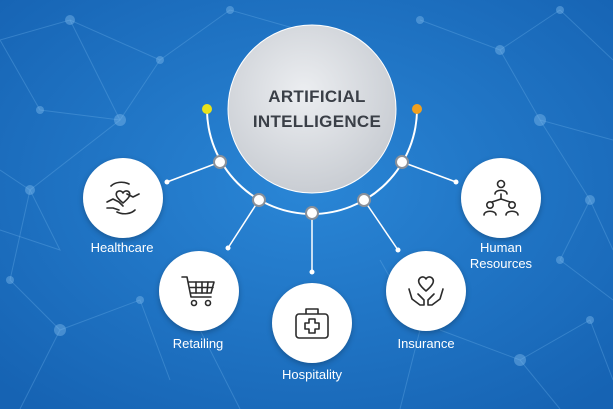 This screenshot has height=409, width=613. Describe the element at coordinates (501, 247) in the screenshot. I see `human-resources-label-line1: Human` at that location.